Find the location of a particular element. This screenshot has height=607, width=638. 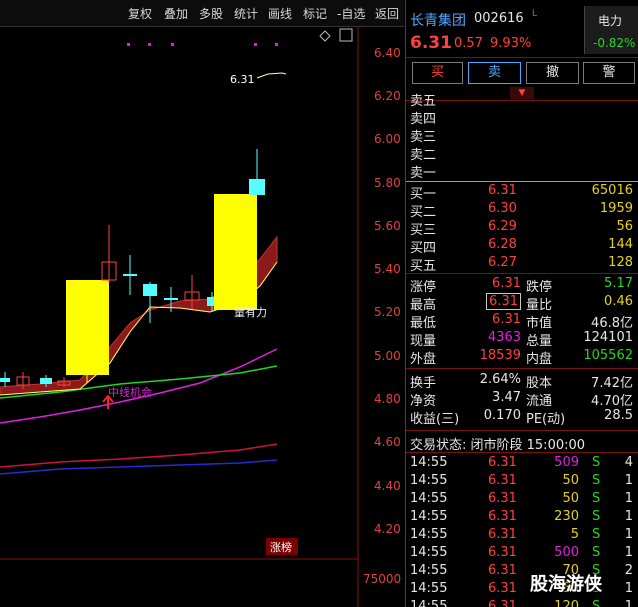

last-price-tag: 6.31 is located at coordinates (242, 79).